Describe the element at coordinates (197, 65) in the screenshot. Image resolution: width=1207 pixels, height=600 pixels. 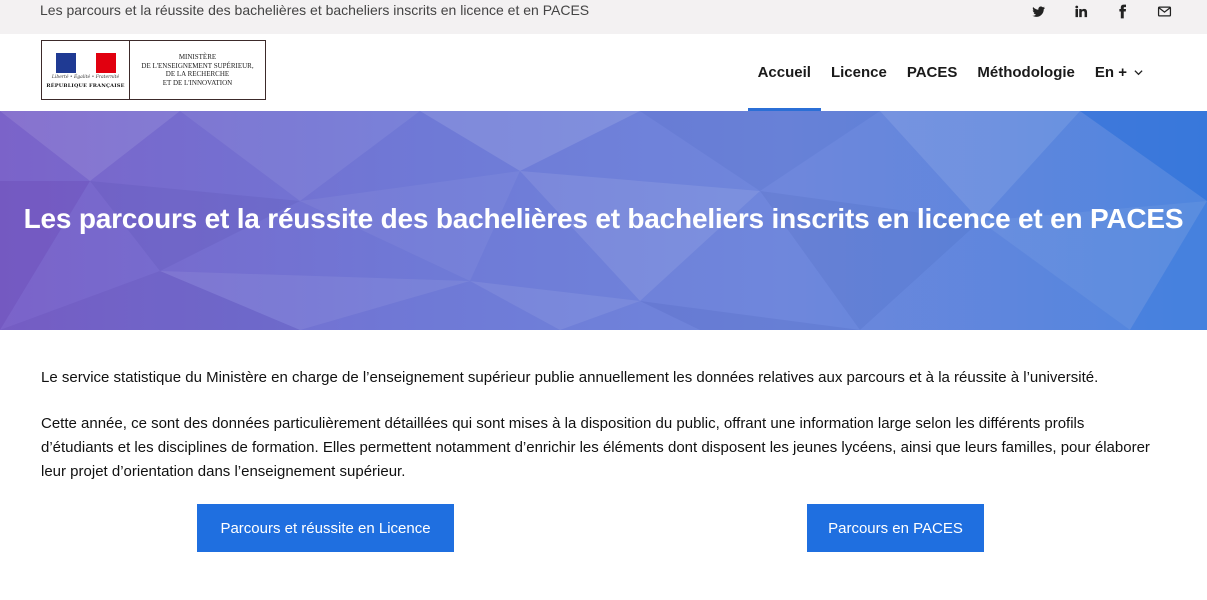
I see `ministry-line-2: DE L'ENSEIGNEMENT SUPÉRIEUR,` at that location.